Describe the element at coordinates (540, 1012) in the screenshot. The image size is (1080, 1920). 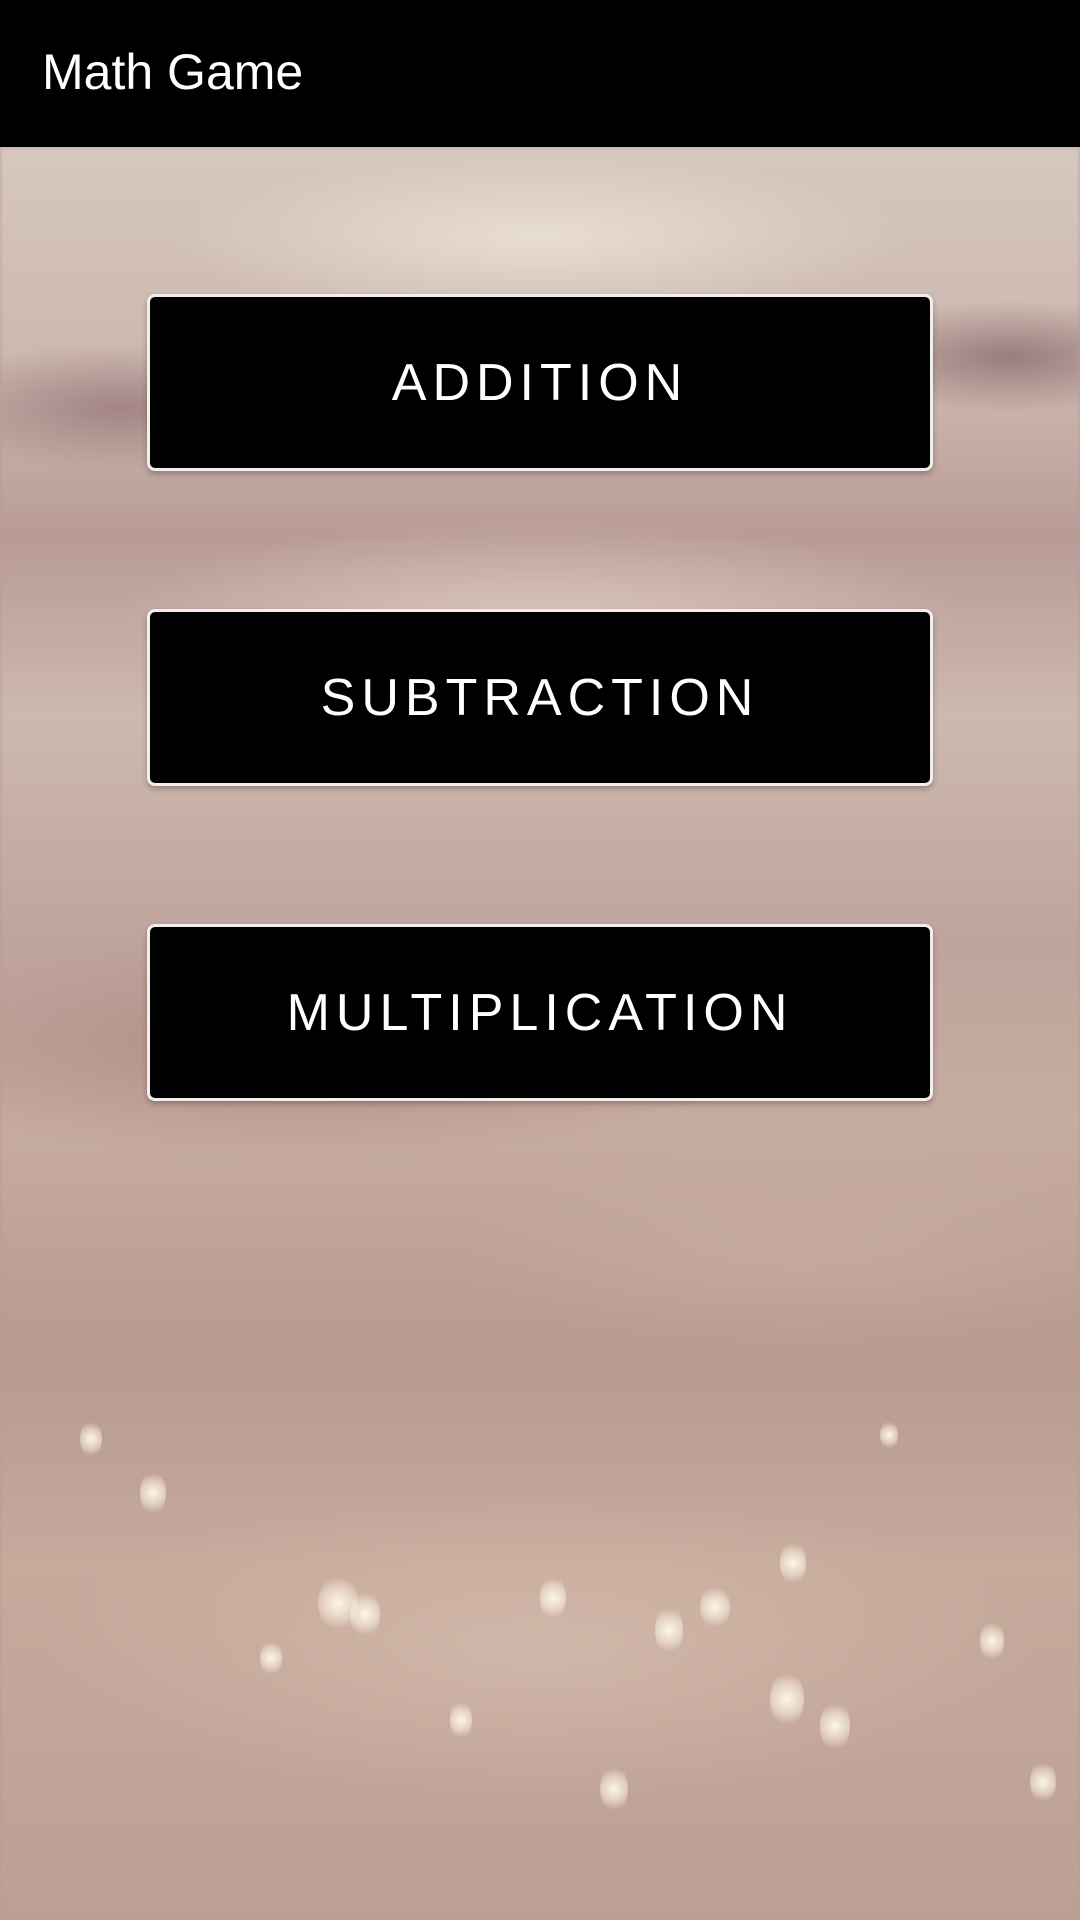
I see `multiplication-button: MULTIPLICATION` at that location.